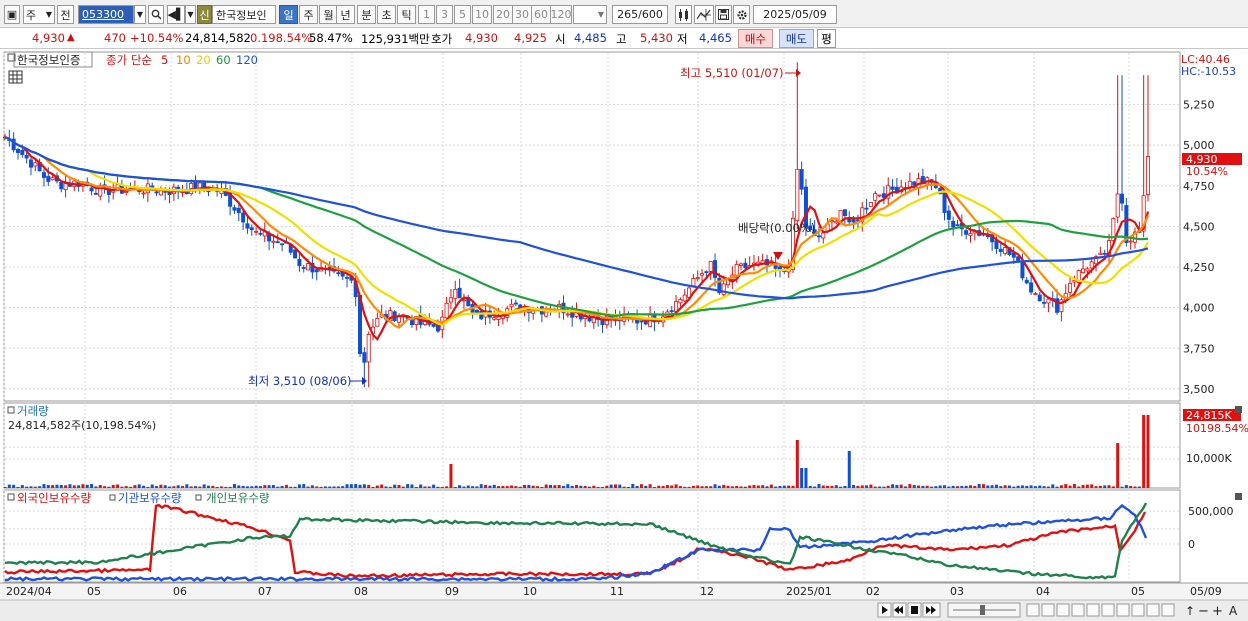 The width and height of the screenshot is (1248, 621). What do you see at coordinates (288, 14) in the screenshot?
I see `tab-day: 일` at bounding box center [288, 14].